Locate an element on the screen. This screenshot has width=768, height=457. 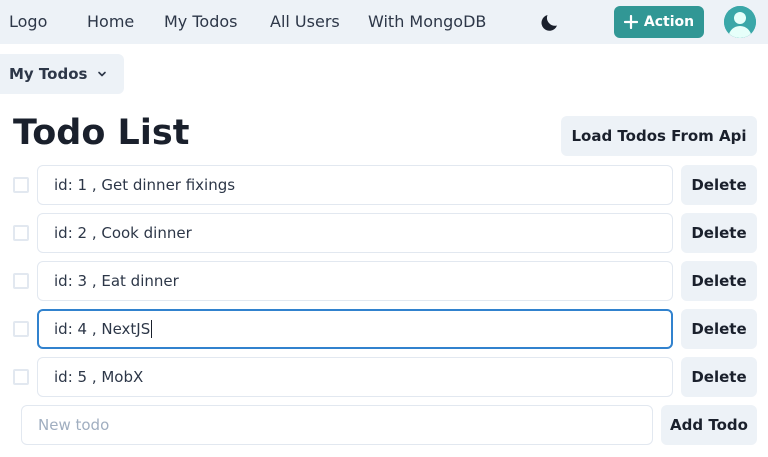
todo-row: id: 2 , Cook dinner Delete is located at coordinates (384, 233).